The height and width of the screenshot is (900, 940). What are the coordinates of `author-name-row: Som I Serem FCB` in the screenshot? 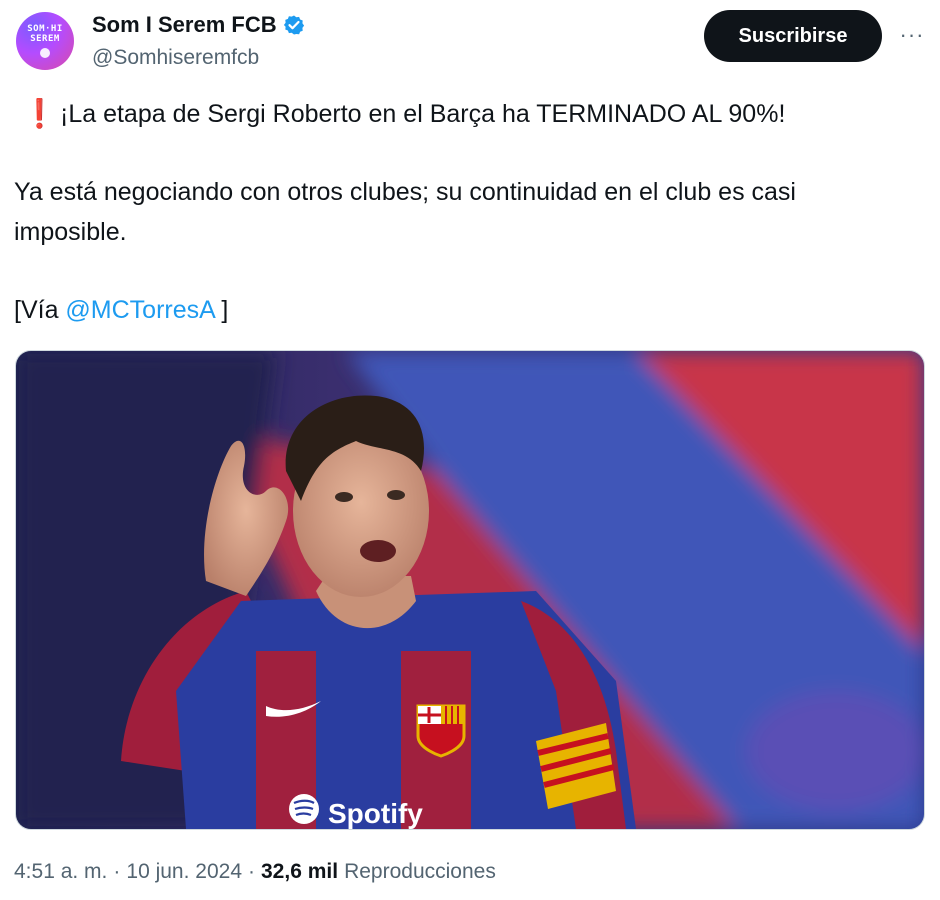 It's located at (198, 25).